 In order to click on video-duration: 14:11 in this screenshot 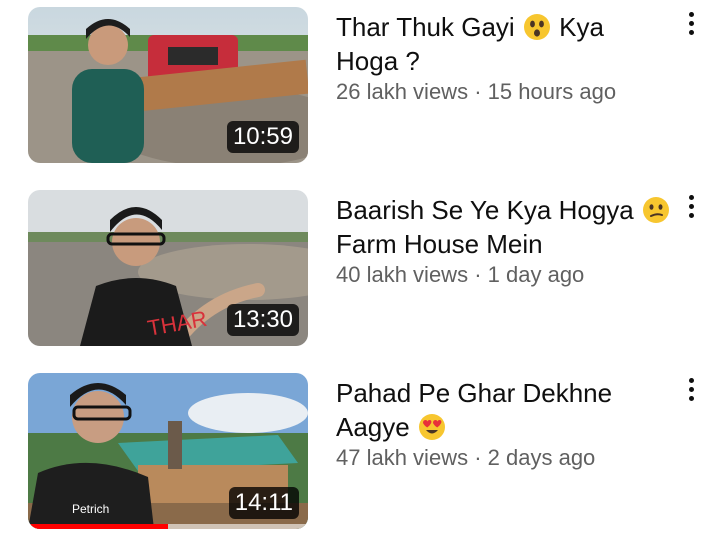, I will do `click(263, 503)`.